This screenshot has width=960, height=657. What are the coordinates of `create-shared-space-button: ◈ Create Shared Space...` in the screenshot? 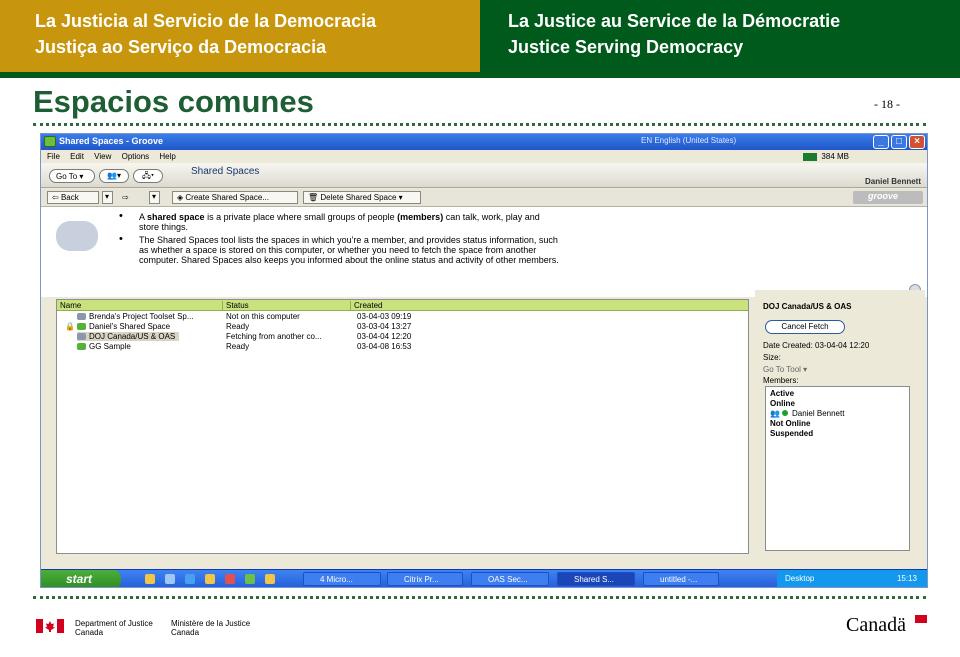 It's located at (235, 197).